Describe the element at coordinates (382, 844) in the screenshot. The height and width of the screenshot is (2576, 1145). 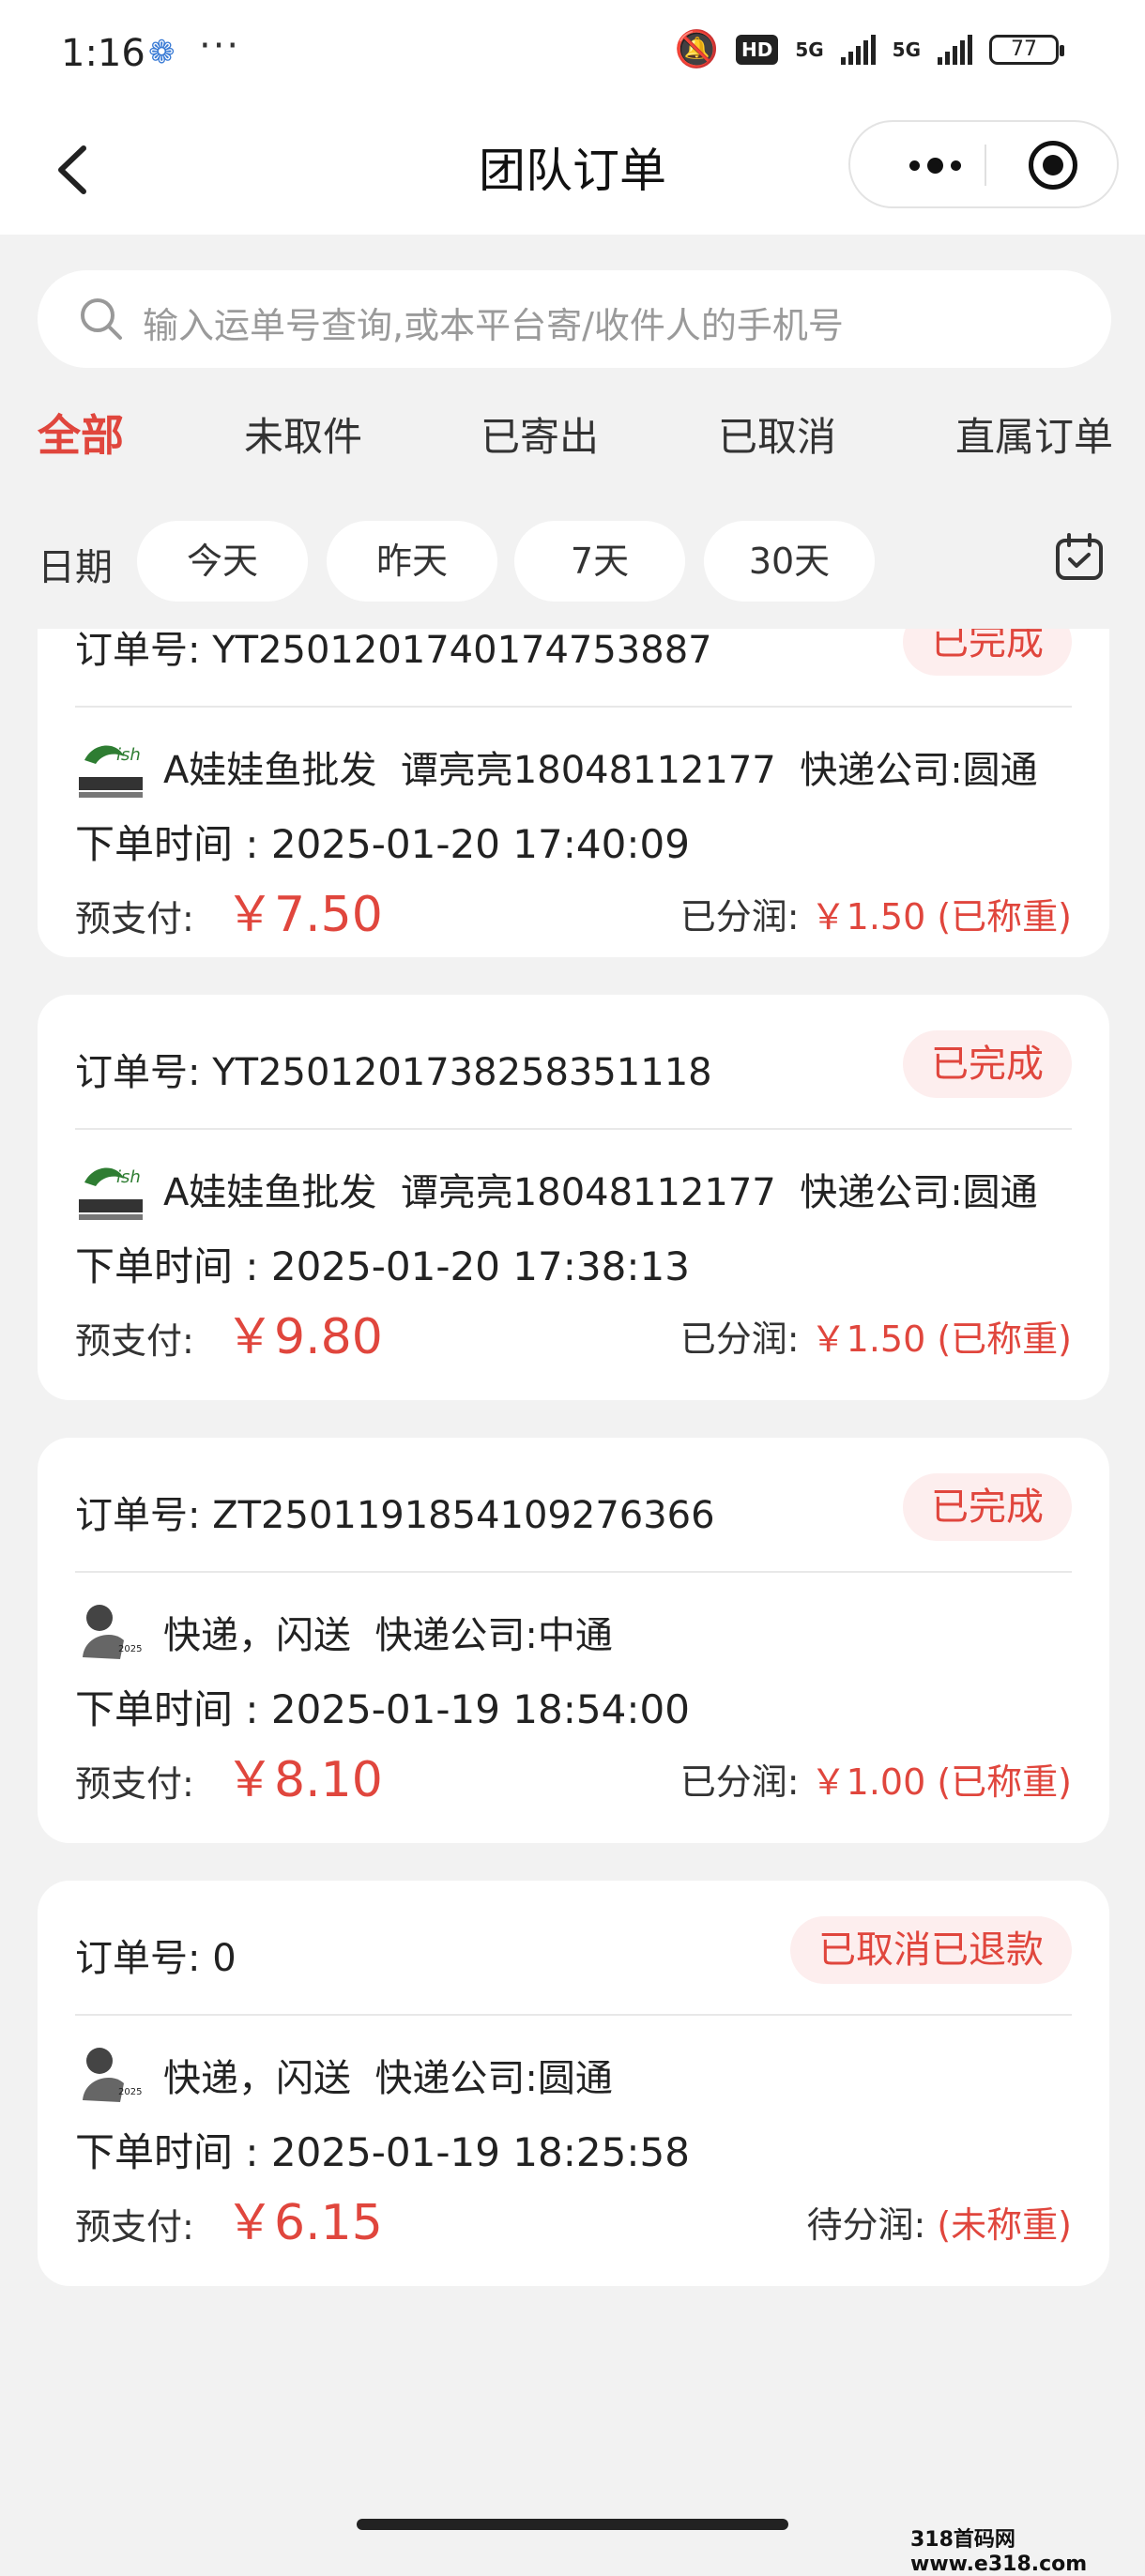
I see `order-time: 下单时间 : 2025-01-20 17:40:09` at that location.